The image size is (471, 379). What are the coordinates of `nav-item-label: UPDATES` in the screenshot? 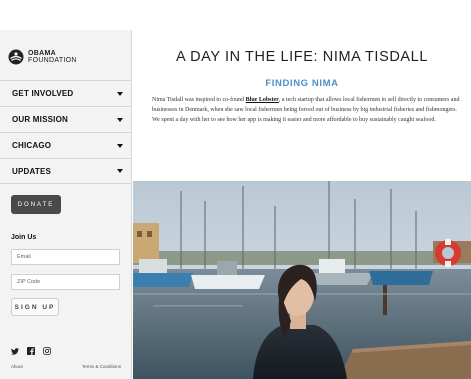 It's located at (32, 171).